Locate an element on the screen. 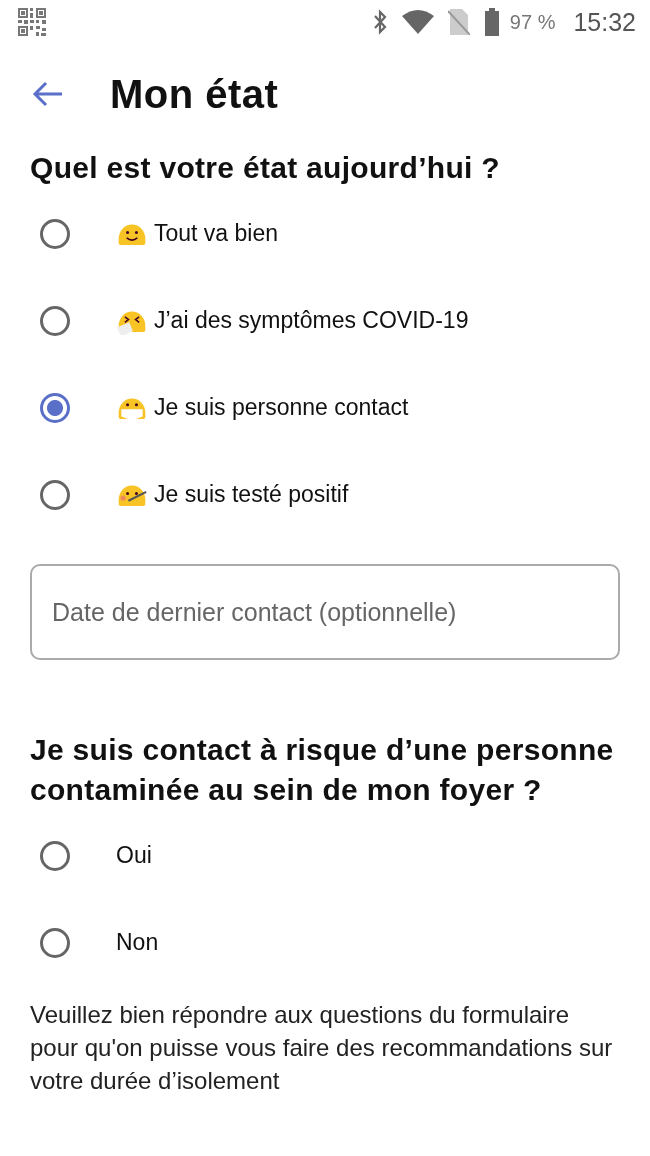 The image size is (650, 1156). clock: 15:32 is located at coordinates (604, 22).